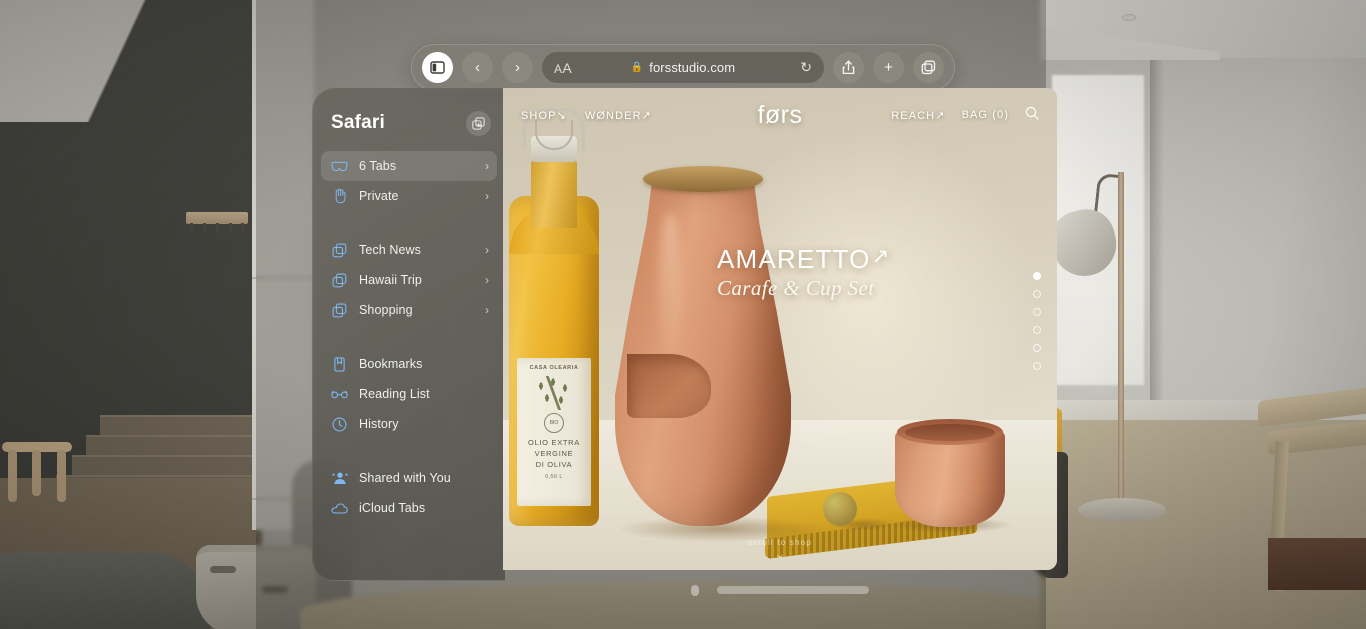  I want to click on forward-chevron-icon: ›, so click(517, 67).